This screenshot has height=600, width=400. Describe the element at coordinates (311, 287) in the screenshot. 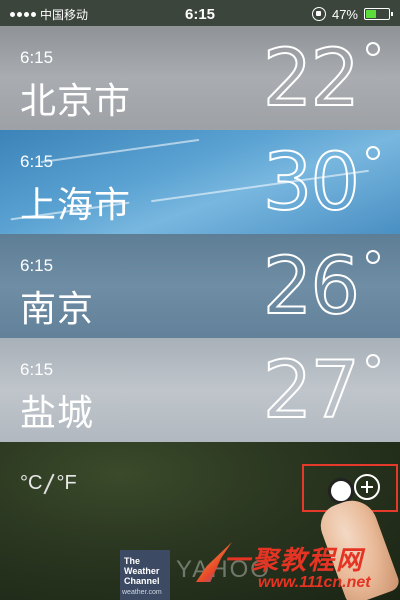

I see `city-temperature: 26` at that location.